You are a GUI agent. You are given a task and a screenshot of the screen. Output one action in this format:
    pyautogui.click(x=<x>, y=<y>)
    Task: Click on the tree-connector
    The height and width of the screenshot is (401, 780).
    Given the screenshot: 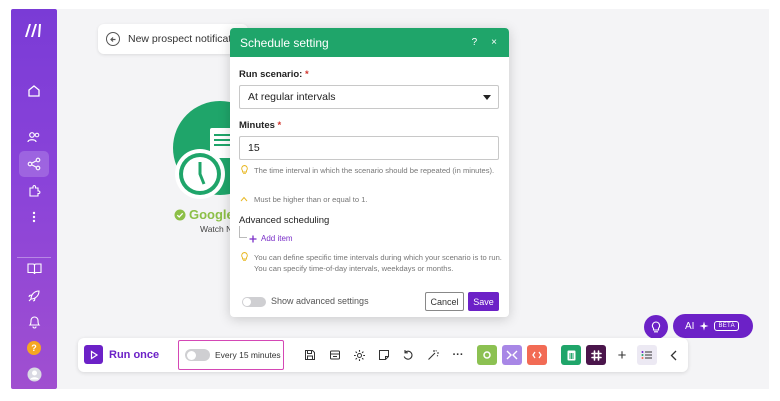 What is the action you would take?
    pyautogui.click(x=243, y=232)
    